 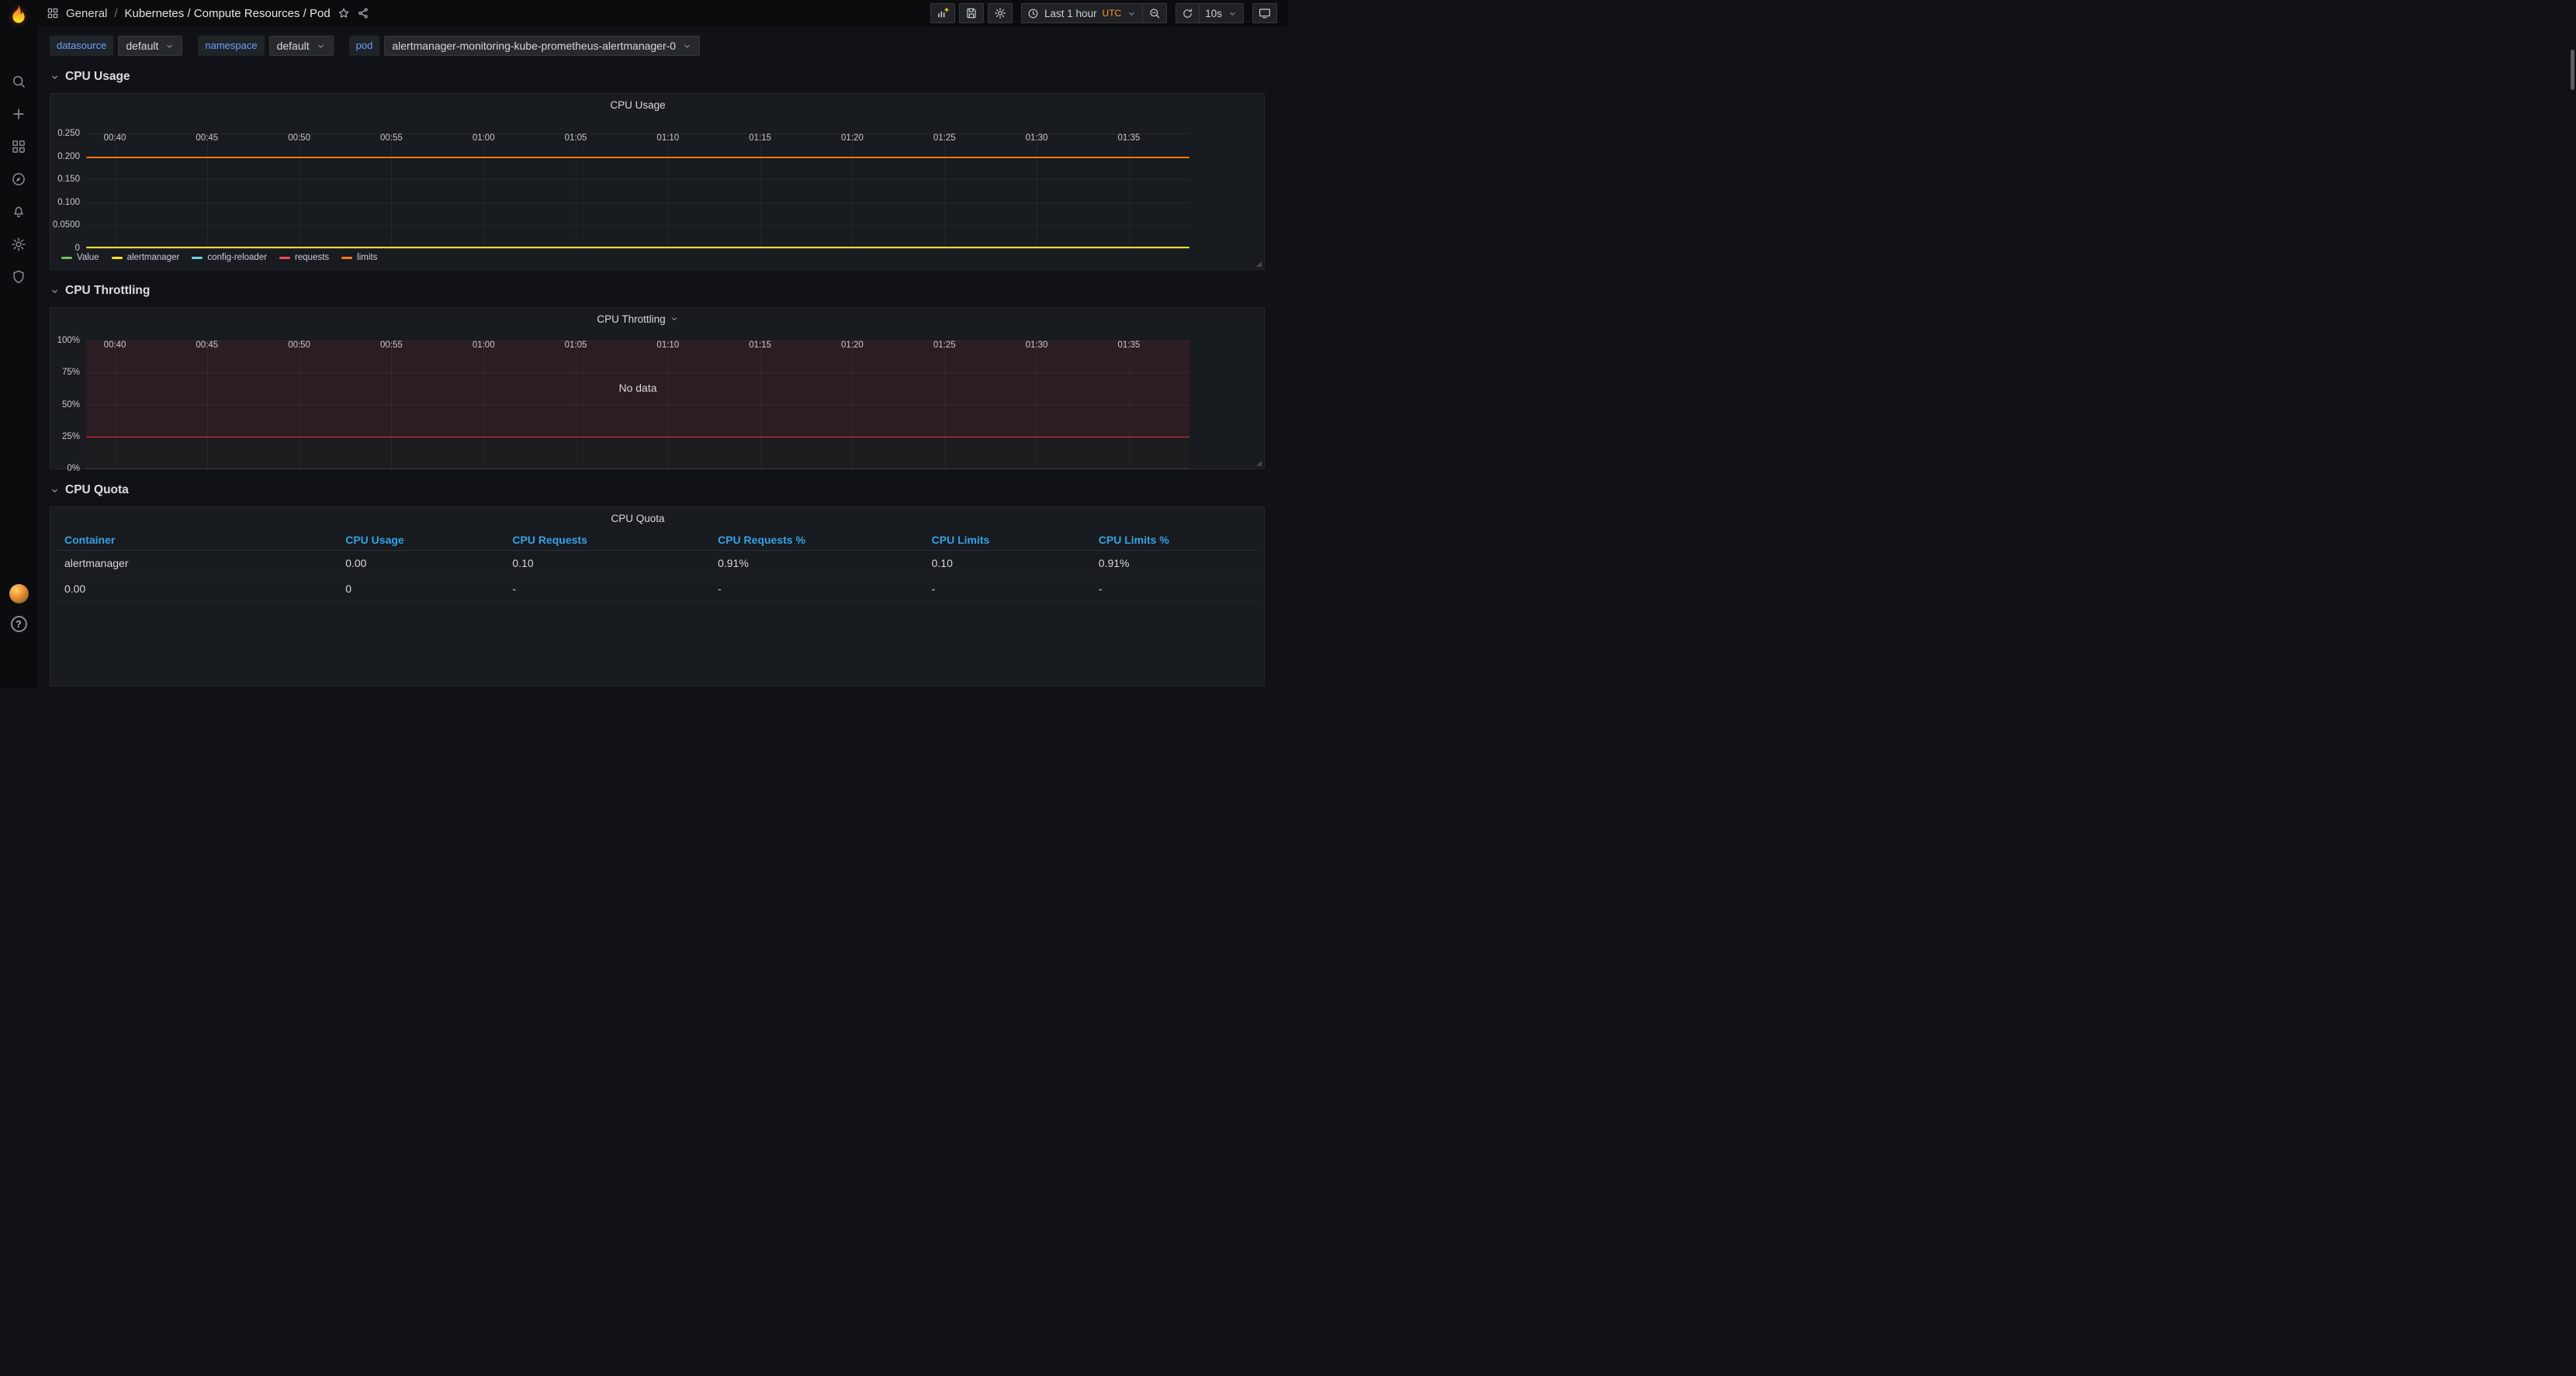 I want to click on panel-title-text: CPU Quota, so click(x=638, y=518).